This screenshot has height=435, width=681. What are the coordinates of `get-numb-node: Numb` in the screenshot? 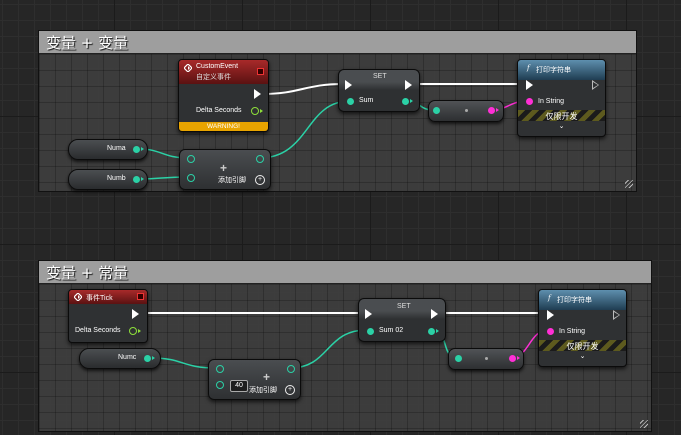 It's located at (108, 179).